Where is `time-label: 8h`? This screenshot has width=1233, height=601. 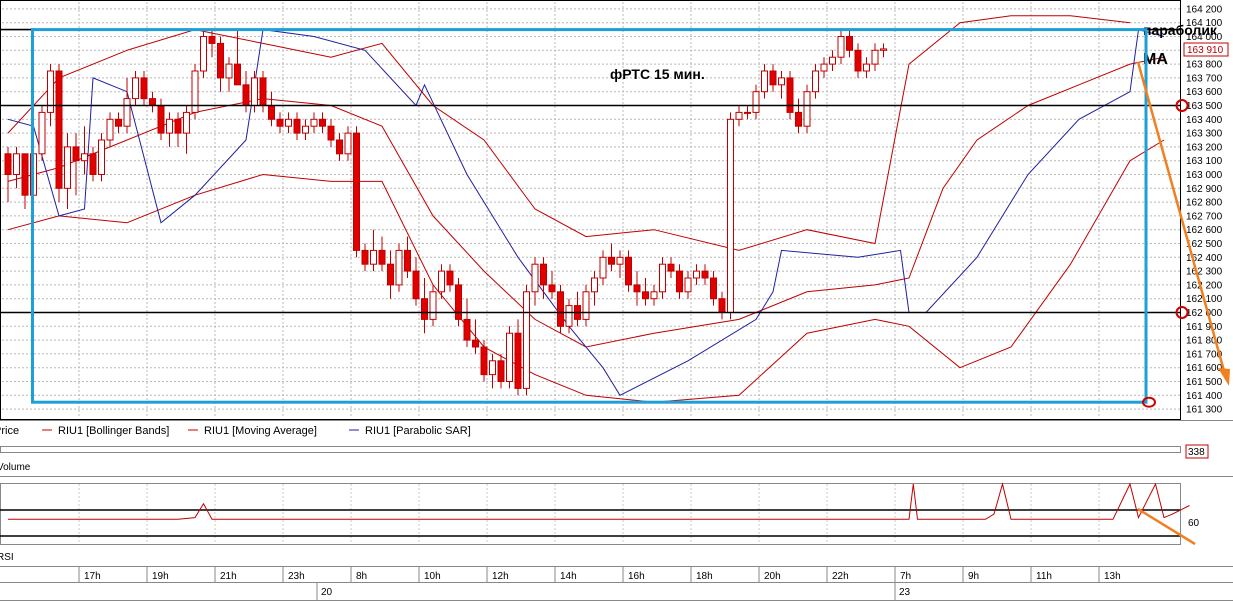
time-label: 8h is located at coordinates (361, 576).